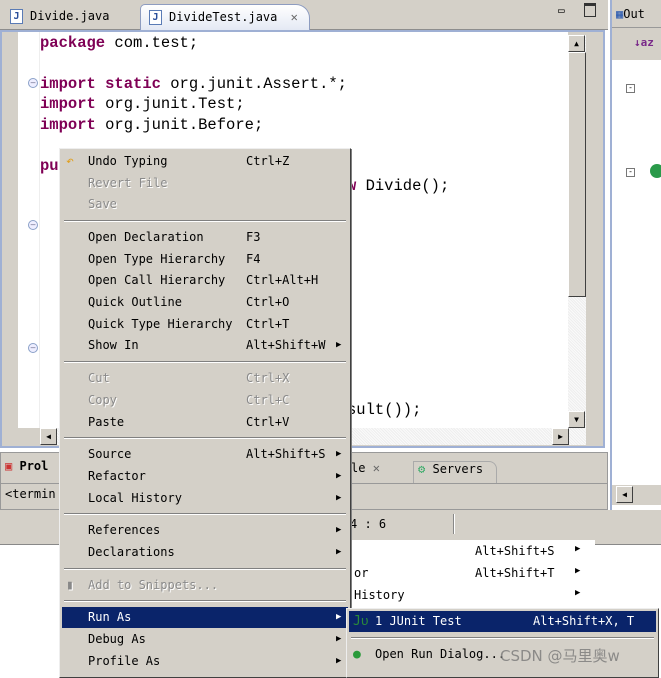 This screenshot has height=678, width=661. Describe the element at coordinates (205, 204) in the screenshot. I see `menu-item-save: Save` at that location.